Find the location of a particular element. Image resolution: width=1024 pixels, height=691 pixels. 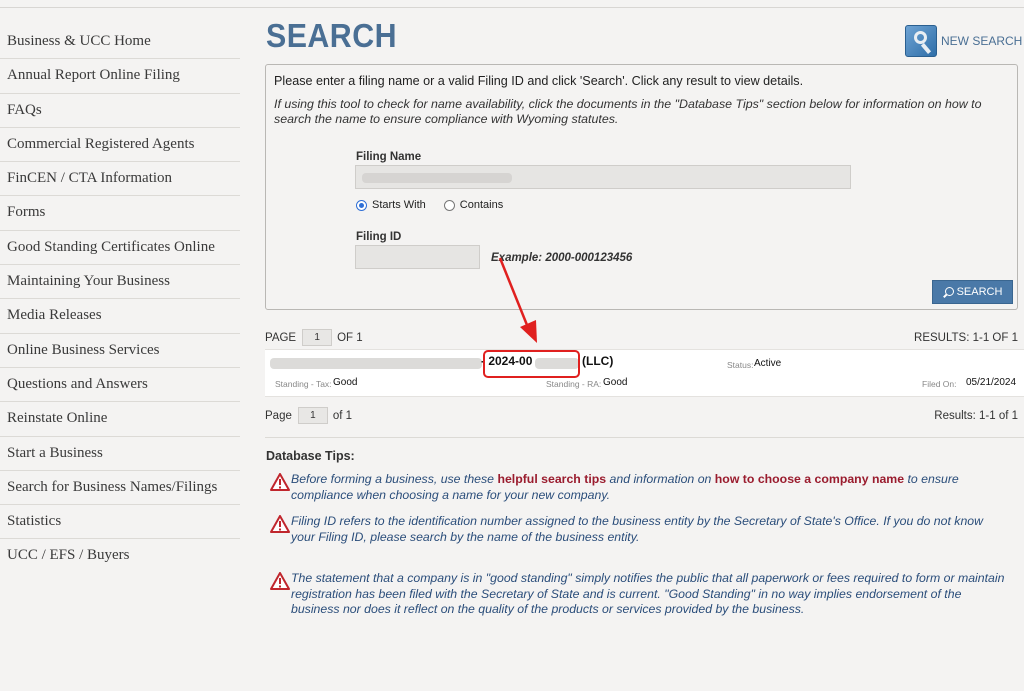

new-search-button: NEW SEARCH is located at coordinates (963, 41).